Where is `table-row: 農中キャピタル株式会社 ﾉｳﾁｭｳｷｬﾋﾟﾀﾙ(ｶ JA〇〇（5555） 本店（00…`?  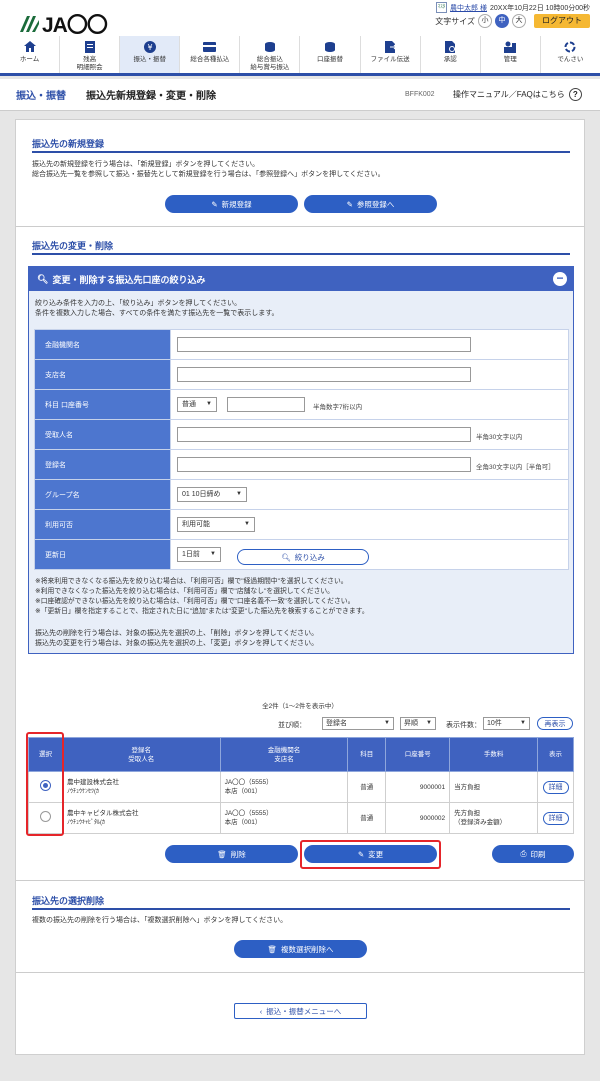
table-row: 農中キャピタル株式会社 ﾉｳﾁｭｳｷｬﾋﾟﾀﾙ(ｶ JA〇〇（5555） 本店（00… is located at coordinates (301, 818).